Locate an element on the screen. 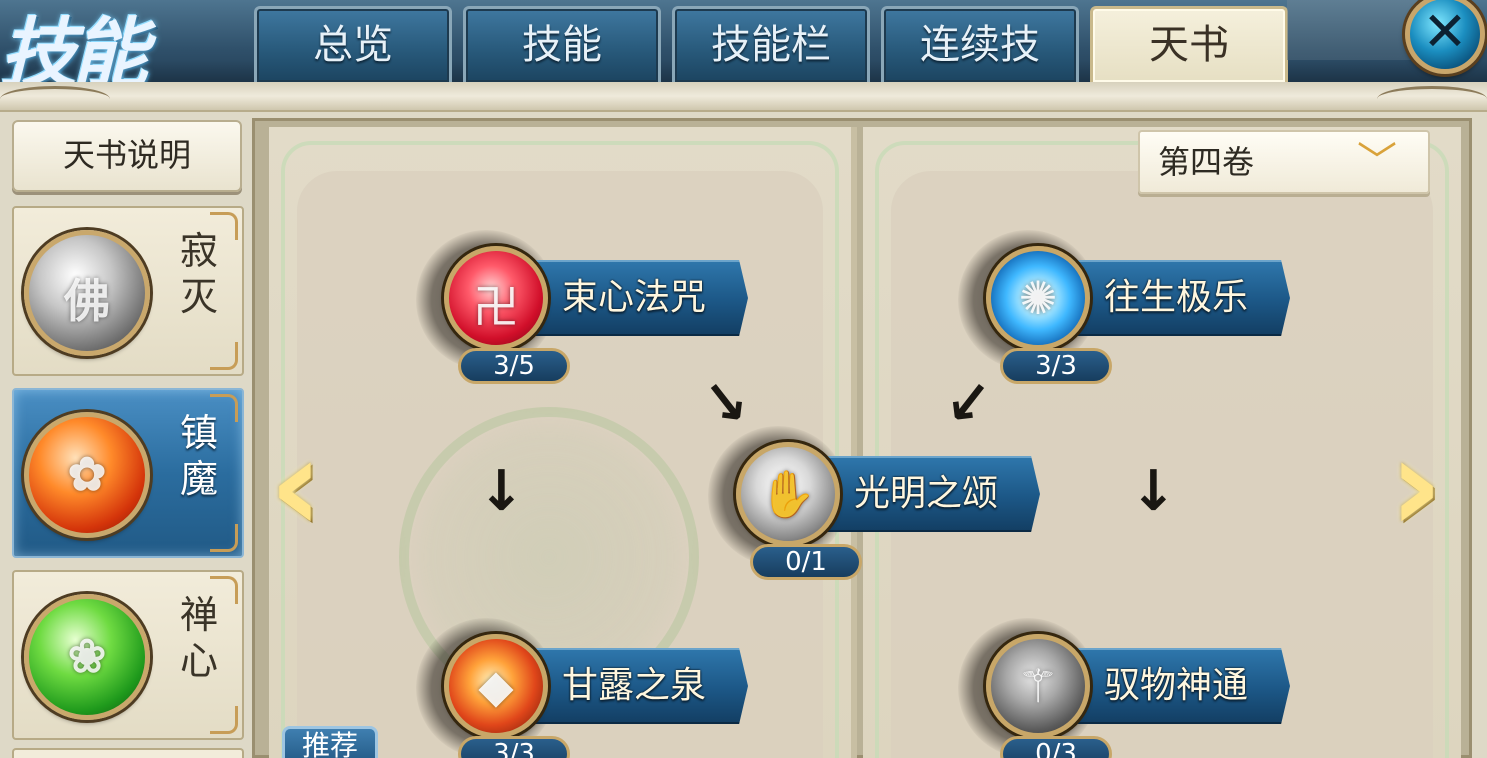 This screenshot has height=758, width=1487. school-name: 禅 心 is located at coordinates (198, 638).